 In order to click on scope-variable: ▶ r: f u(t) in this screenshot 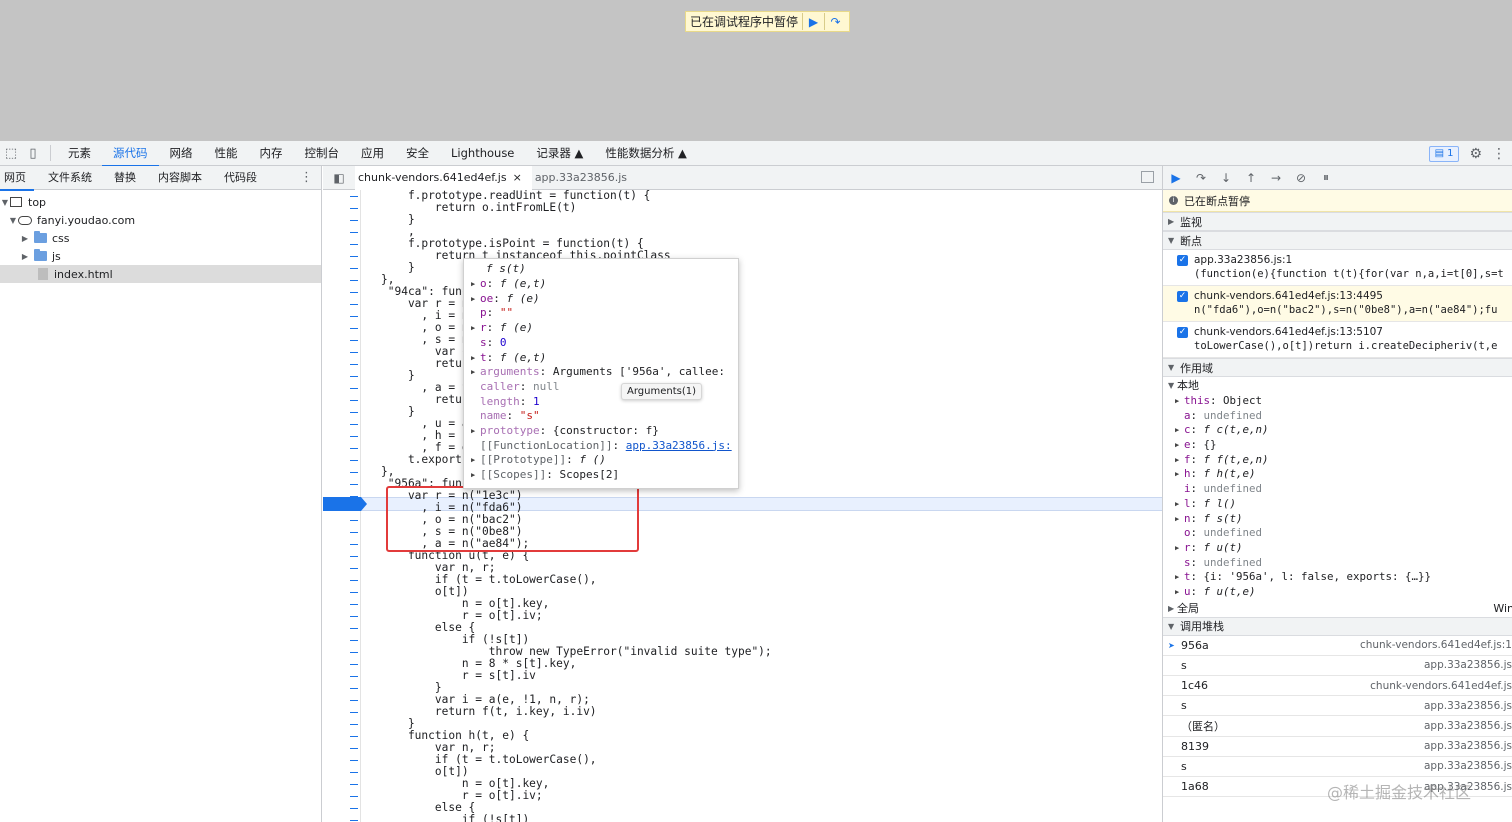, I will do `click(1337, 548)`.